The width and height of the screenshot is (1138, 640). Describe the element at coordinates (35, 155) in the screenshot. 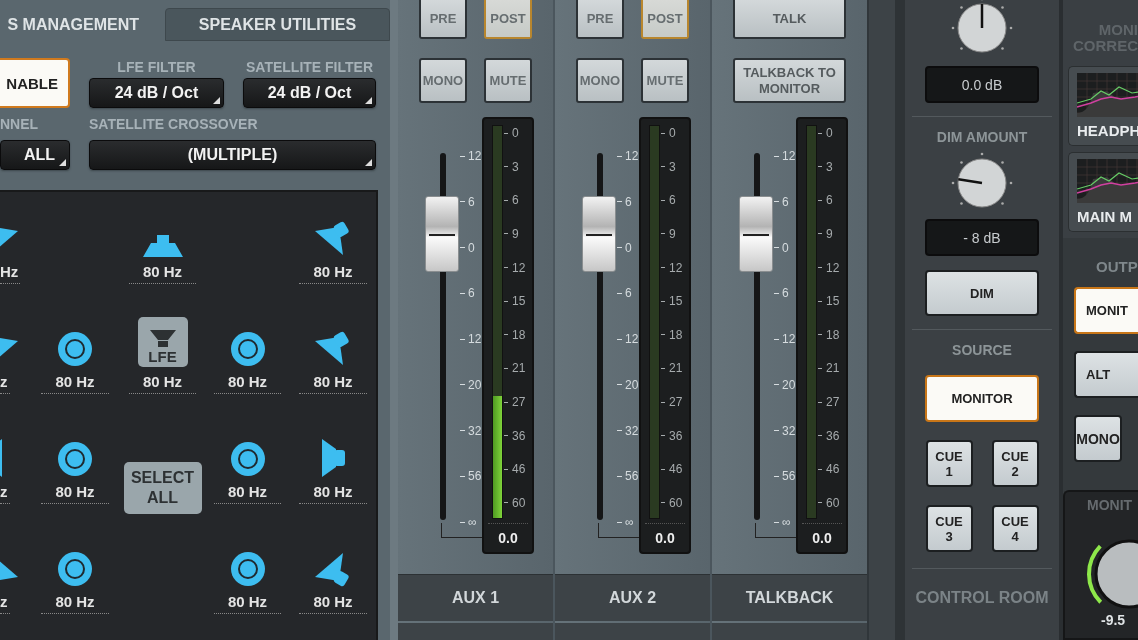

I see `dropdown: ALL` at that location.